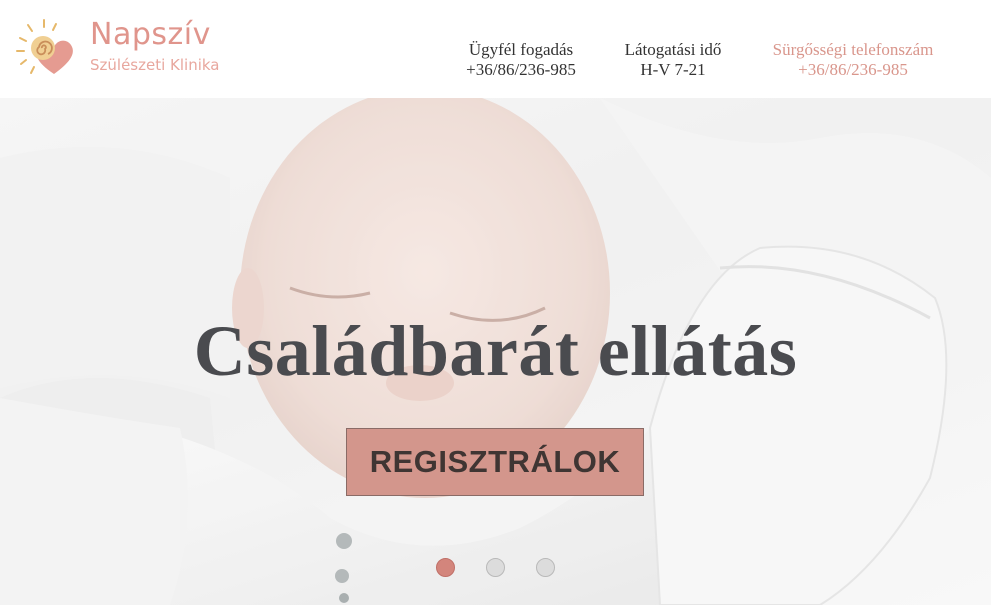  I want to click on info-reception-phone: +36/86/236-985, so click(521, 70).